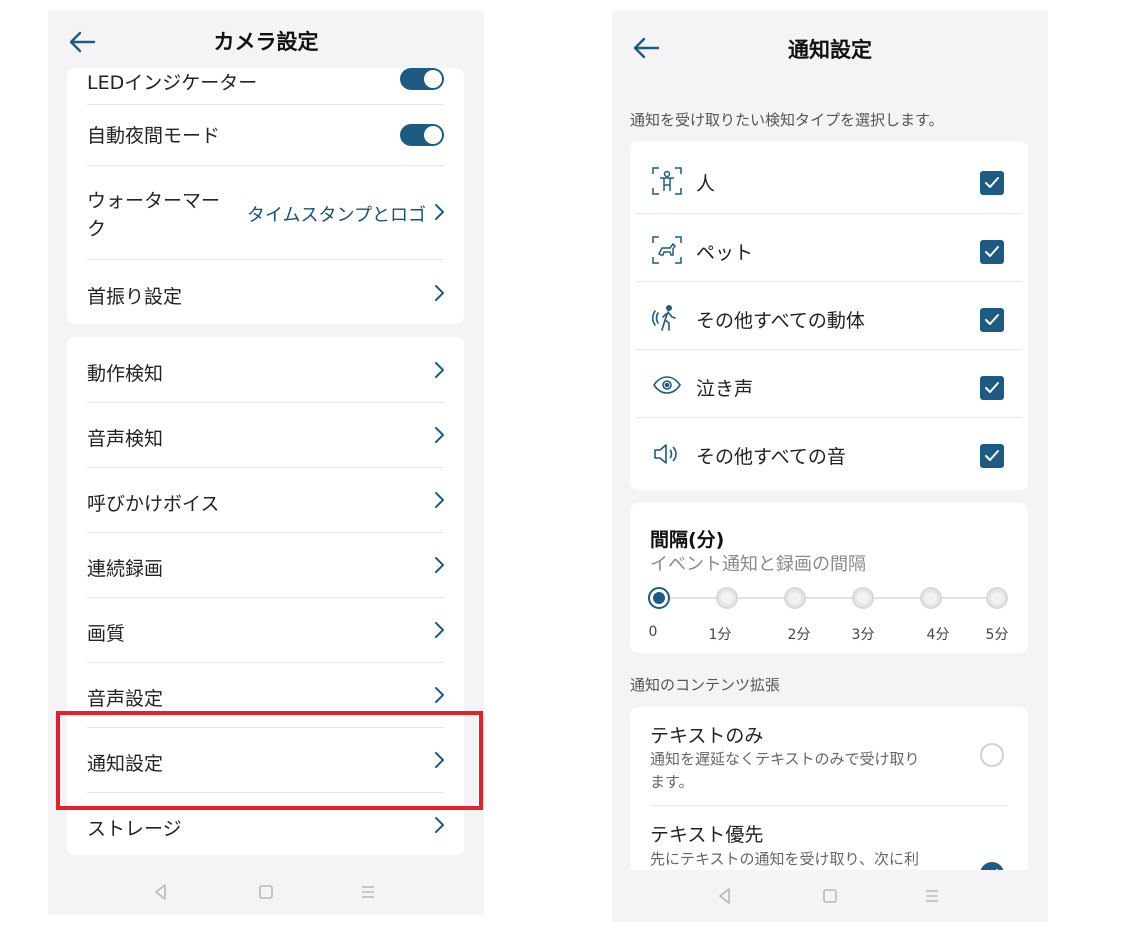  Describe the element at coordinates (667, 453) in the screenshot. I see `speaker-icon` at that location.